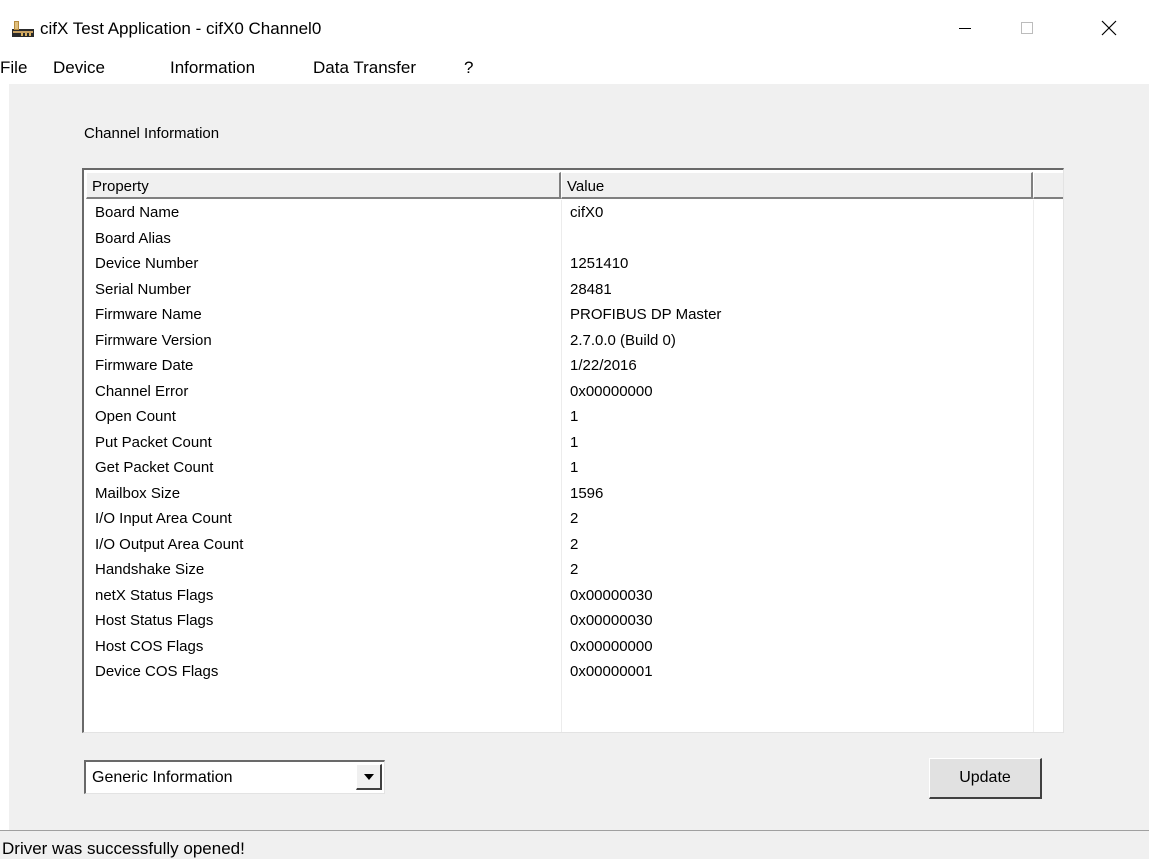 This screenshot has width=1149, height=859. I want to click on table-row: Device Number 1251410, so click(574, 264).